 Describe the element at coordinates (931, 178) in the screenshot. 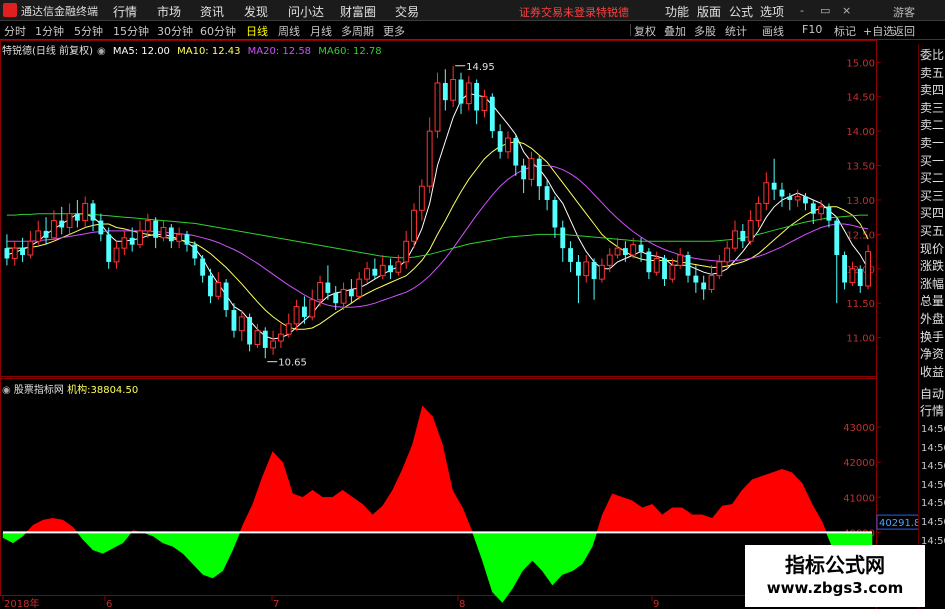

I see `side-panel-label: 买二` at that location.